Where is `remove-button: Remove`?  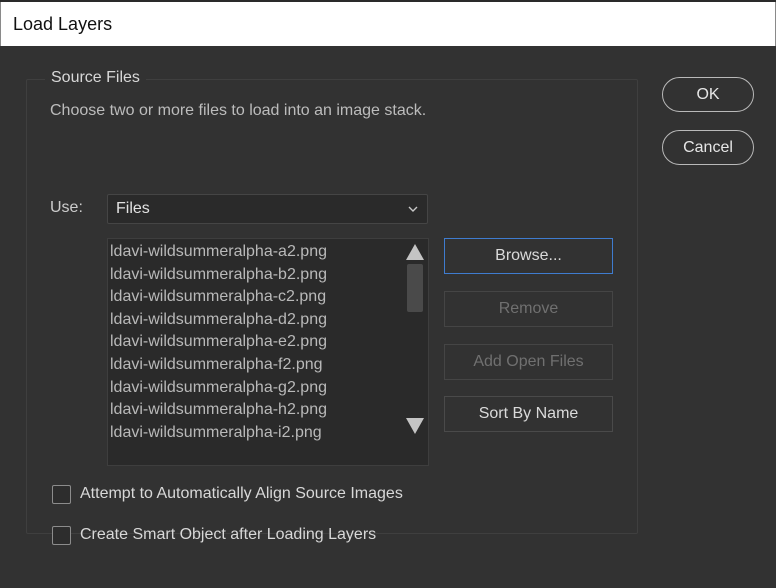
remove-button: Remove is located at coordinates (528, 309).